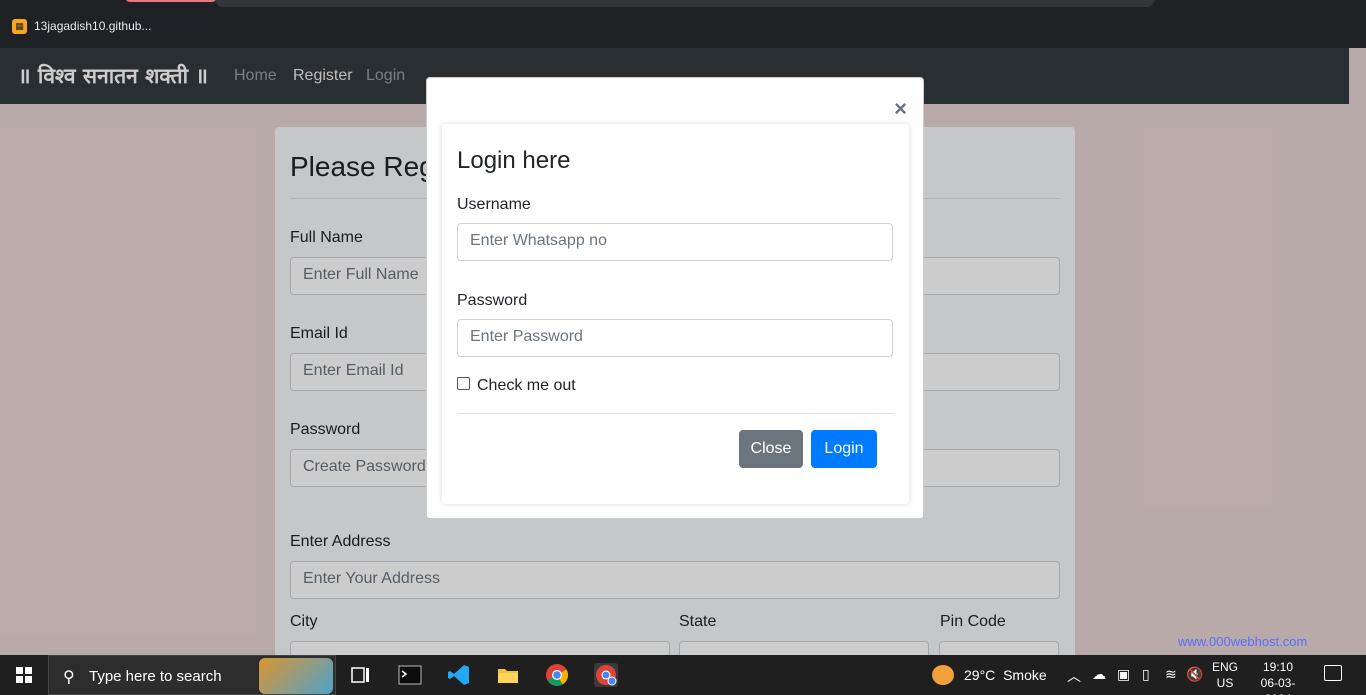  What do you see at coordinates (526, 386) in the screenshot?
I see `remember-label: Check me out` at bounding box center [526, 386].